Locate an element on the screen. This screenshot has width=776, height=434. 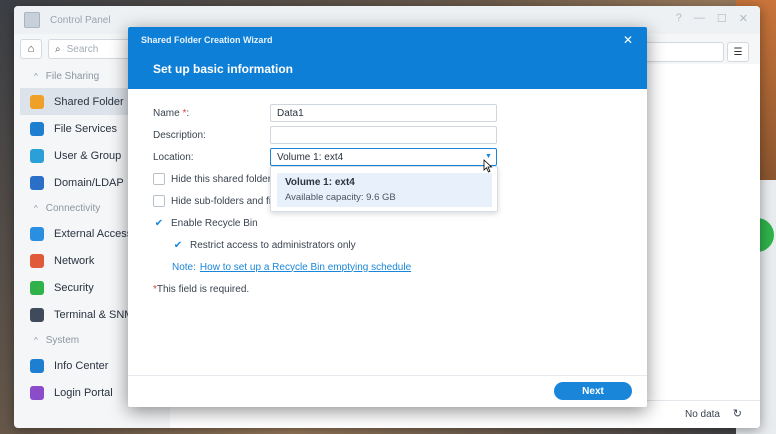
hide-subfolders-label: Hide sub-folders and fil is located at coordinates (222, 201).